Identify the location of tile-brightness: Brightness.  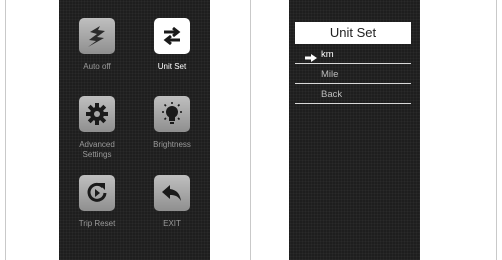
(172, 123).